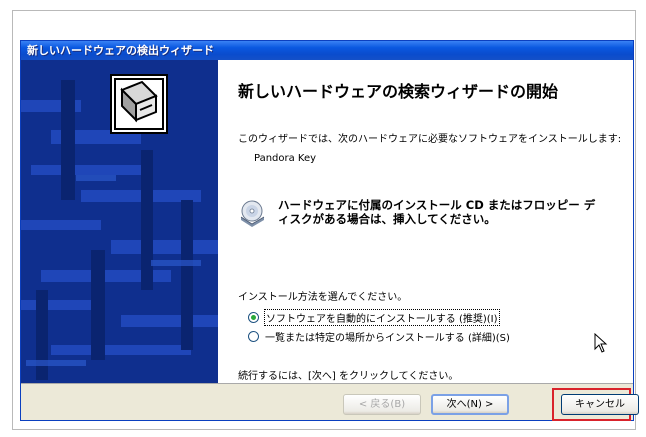 The width and height of the screenshot is (646, 437). I want to click on mouse-cursor-icon, so click(601, 343).